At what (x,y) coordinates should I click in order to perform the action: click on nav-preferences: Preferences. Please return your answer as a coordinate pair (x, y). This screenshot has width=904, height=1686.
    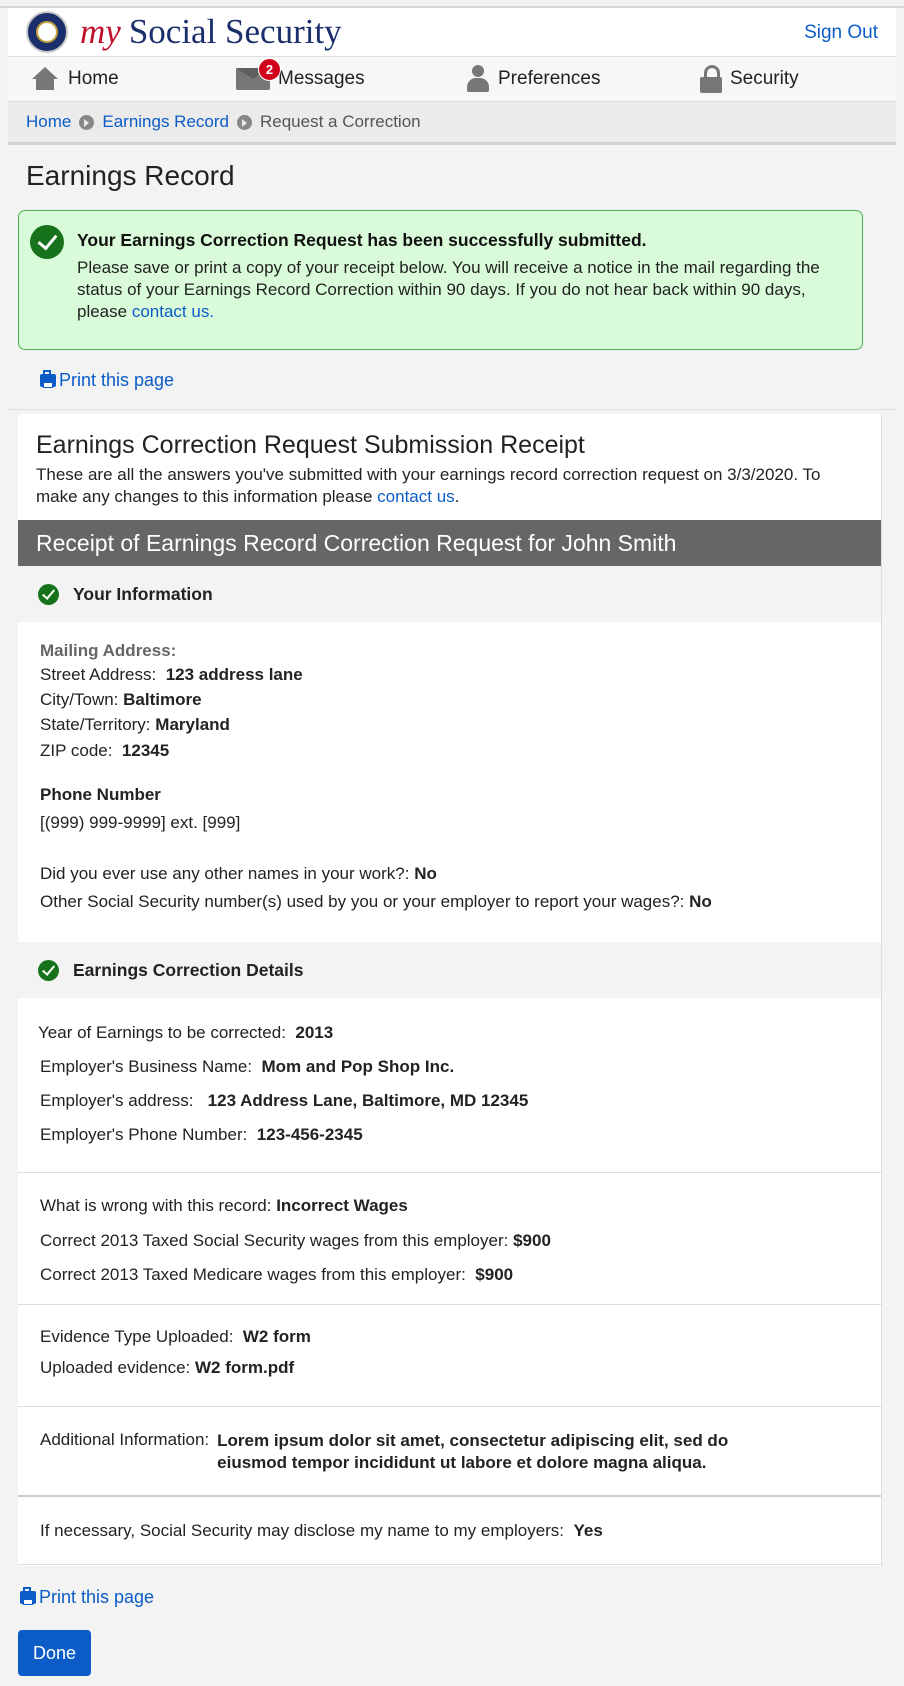
    Looking at the image, I should click on (533, 79).